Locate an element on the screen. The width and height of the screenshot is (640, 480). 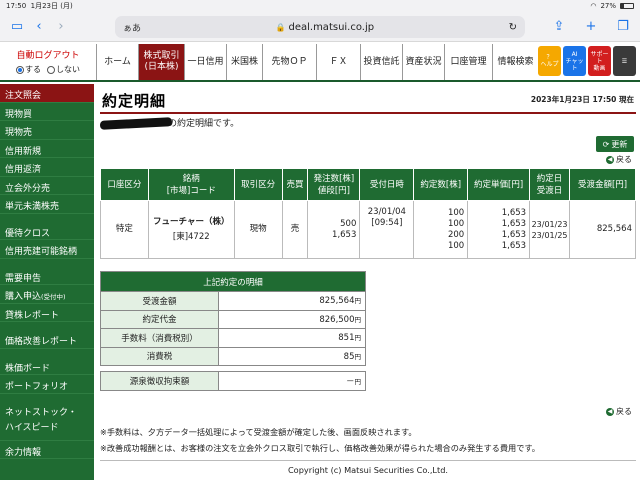
support-video-icon: サポート 動画 is located at coordinates (599, 61).